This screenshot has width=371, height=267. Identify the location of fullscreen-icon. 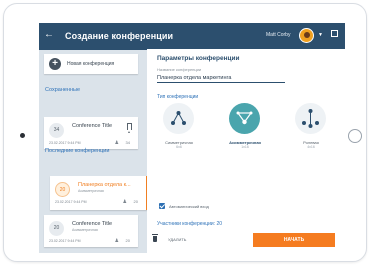
(334, 33).